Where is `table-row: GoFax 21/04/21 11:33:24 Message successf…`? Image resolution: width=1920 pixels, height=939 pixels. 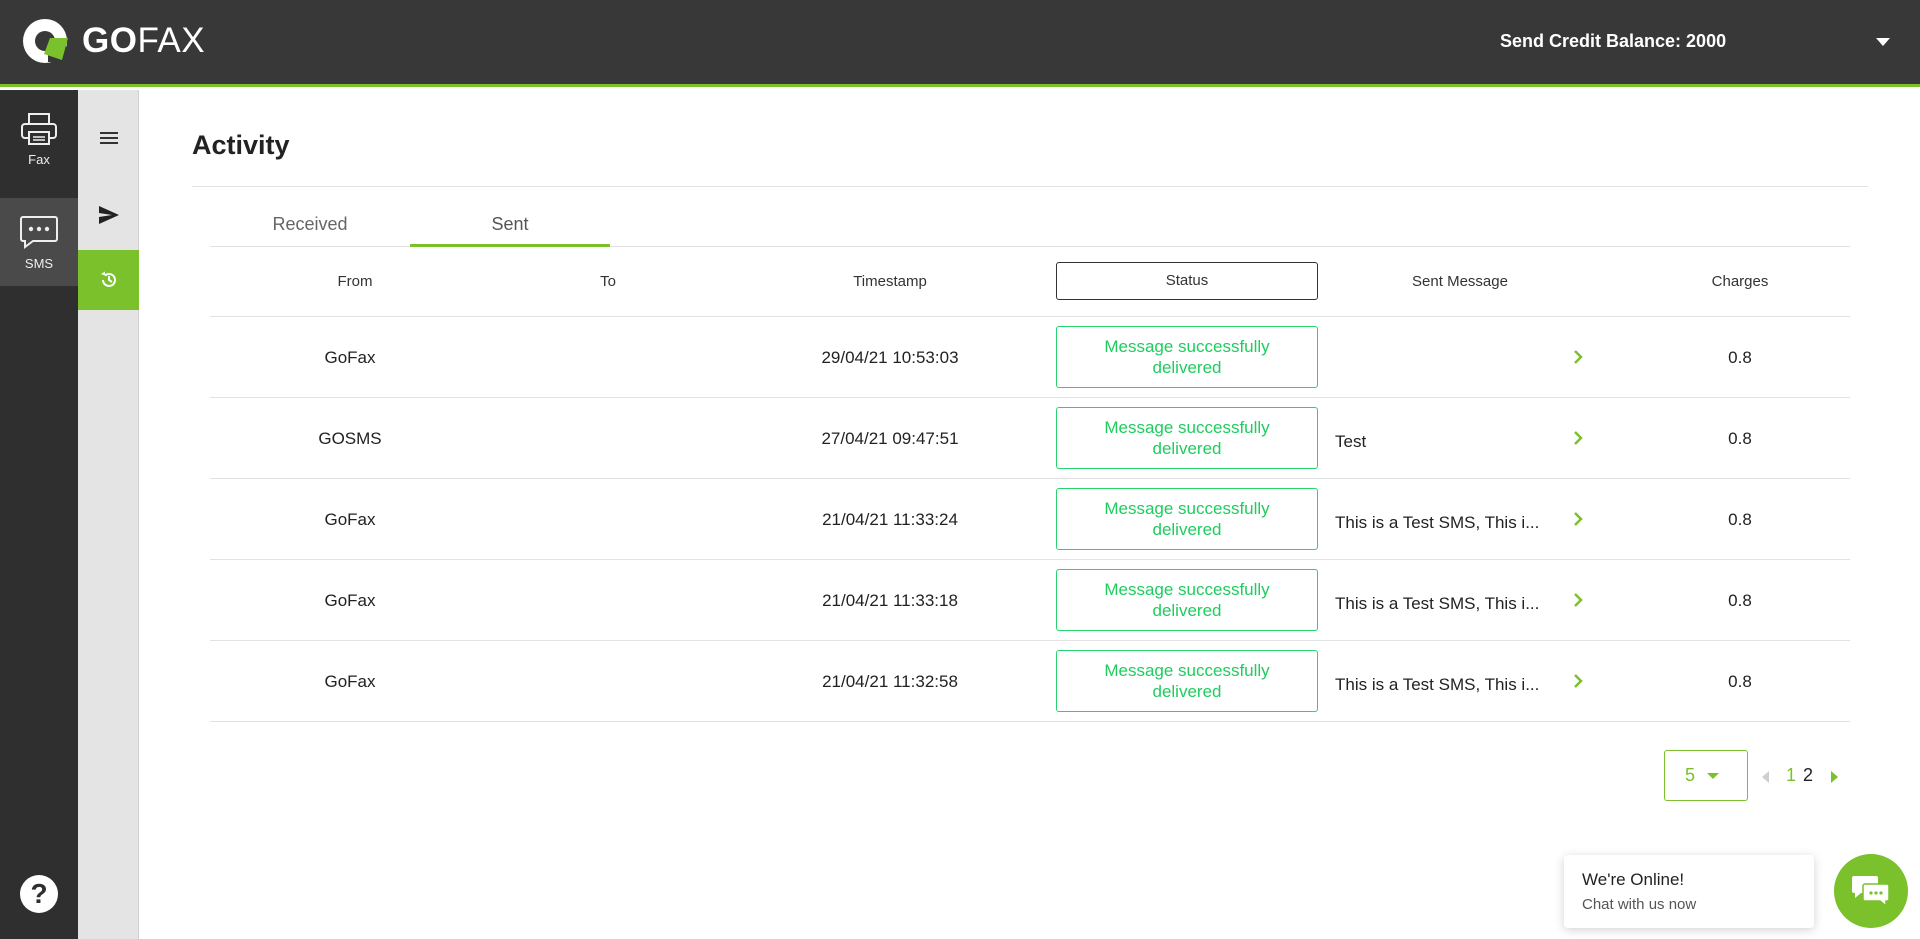
table-row: GoFax 21/04/21 11:33:24 Message successf… is located at coordinates (1030, 519).